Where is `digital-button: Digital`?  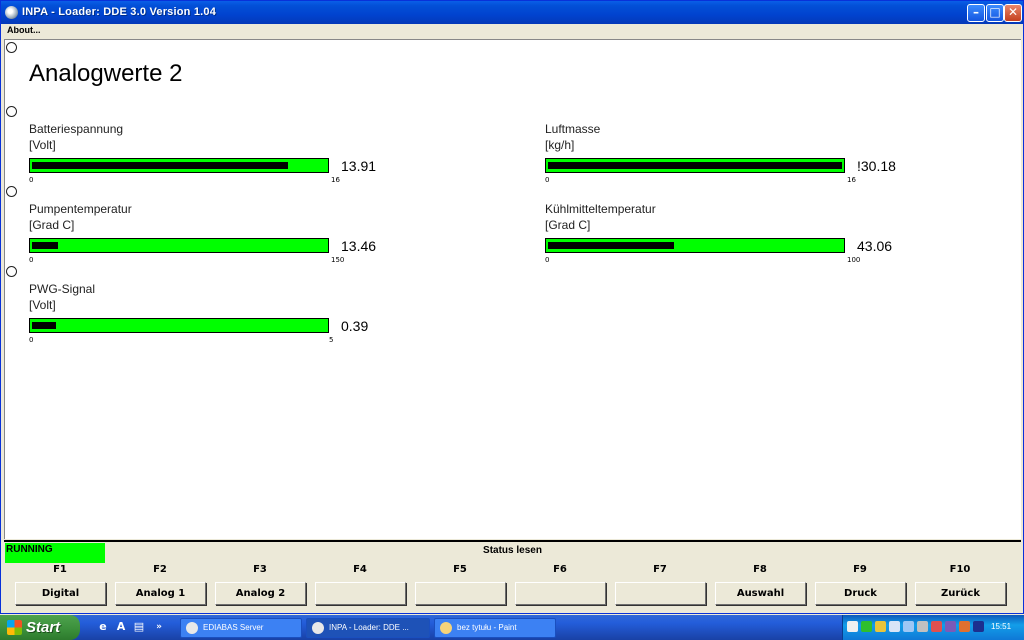
digital-button: Digital is located at coordinates (60, 593).